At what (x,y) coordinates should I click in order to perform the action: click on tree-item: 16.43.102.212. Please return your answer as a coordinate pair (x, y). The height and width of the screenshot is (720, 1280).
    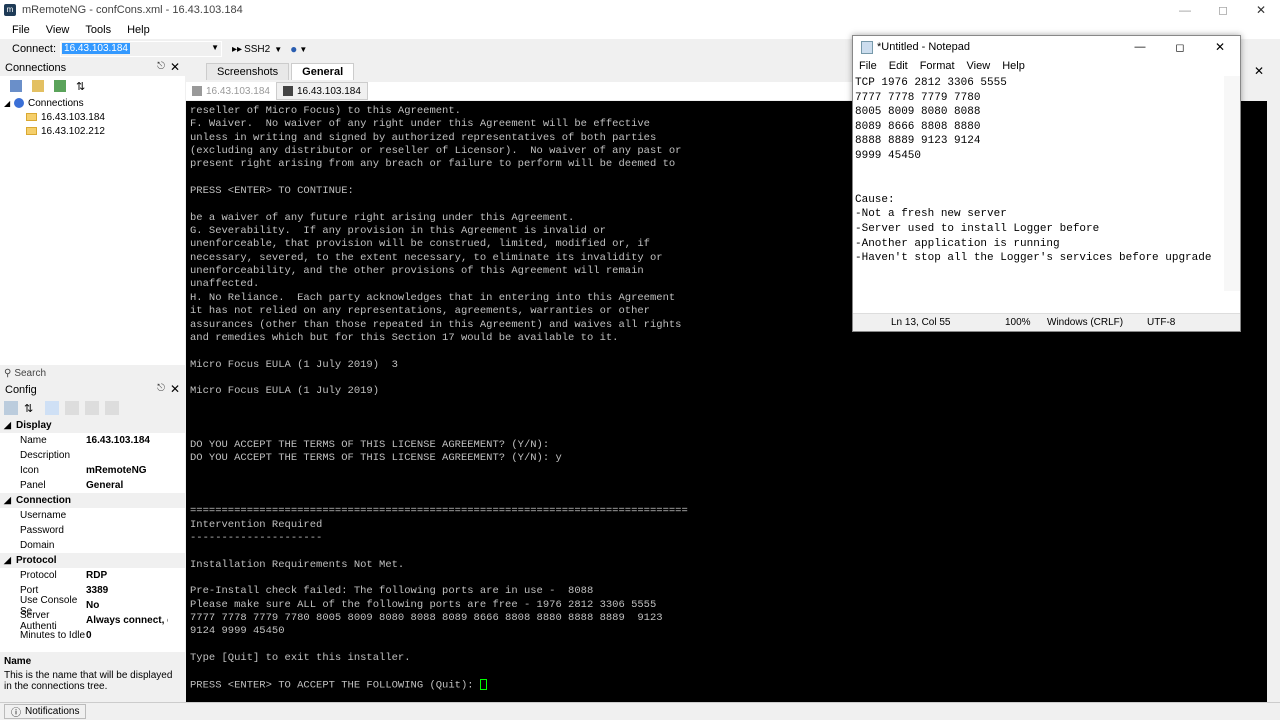
    Looking at the image, I should click on (94, 131).